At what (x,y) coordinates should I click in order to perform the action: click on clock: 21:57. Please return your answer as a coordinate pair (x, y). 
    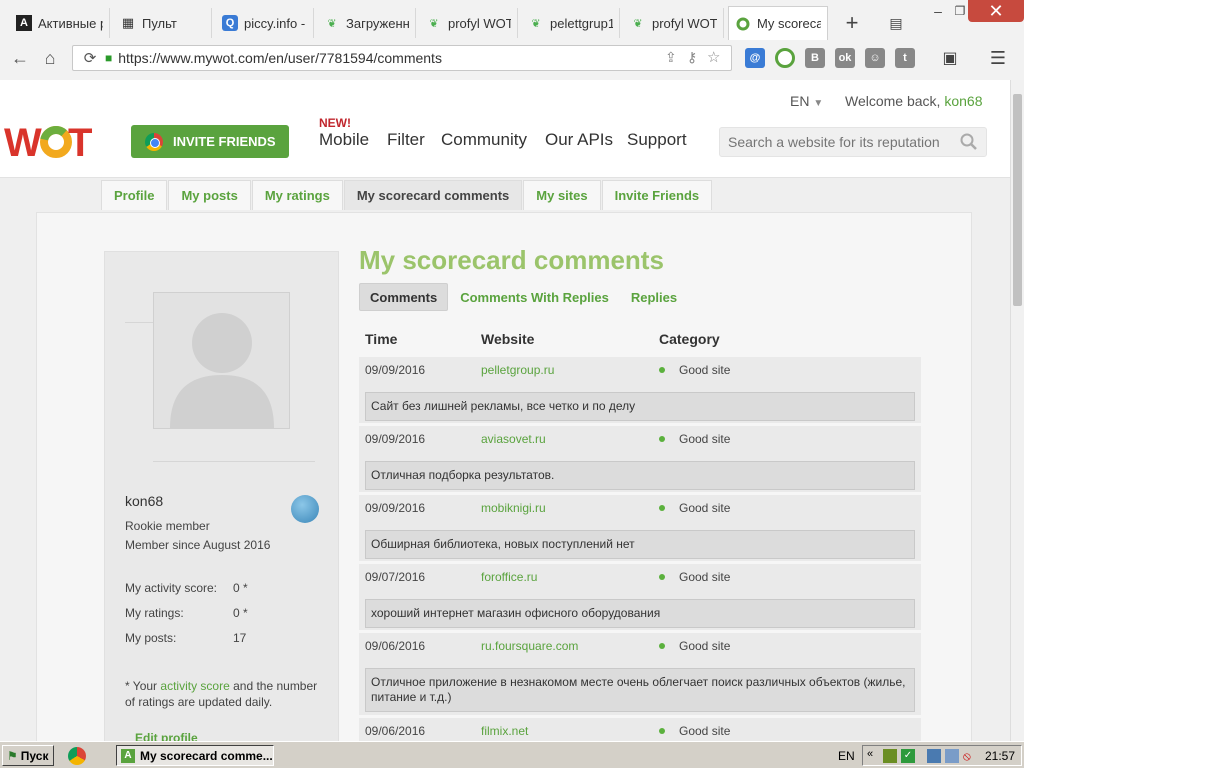
    Looking at the image, I should click on (999, 756).